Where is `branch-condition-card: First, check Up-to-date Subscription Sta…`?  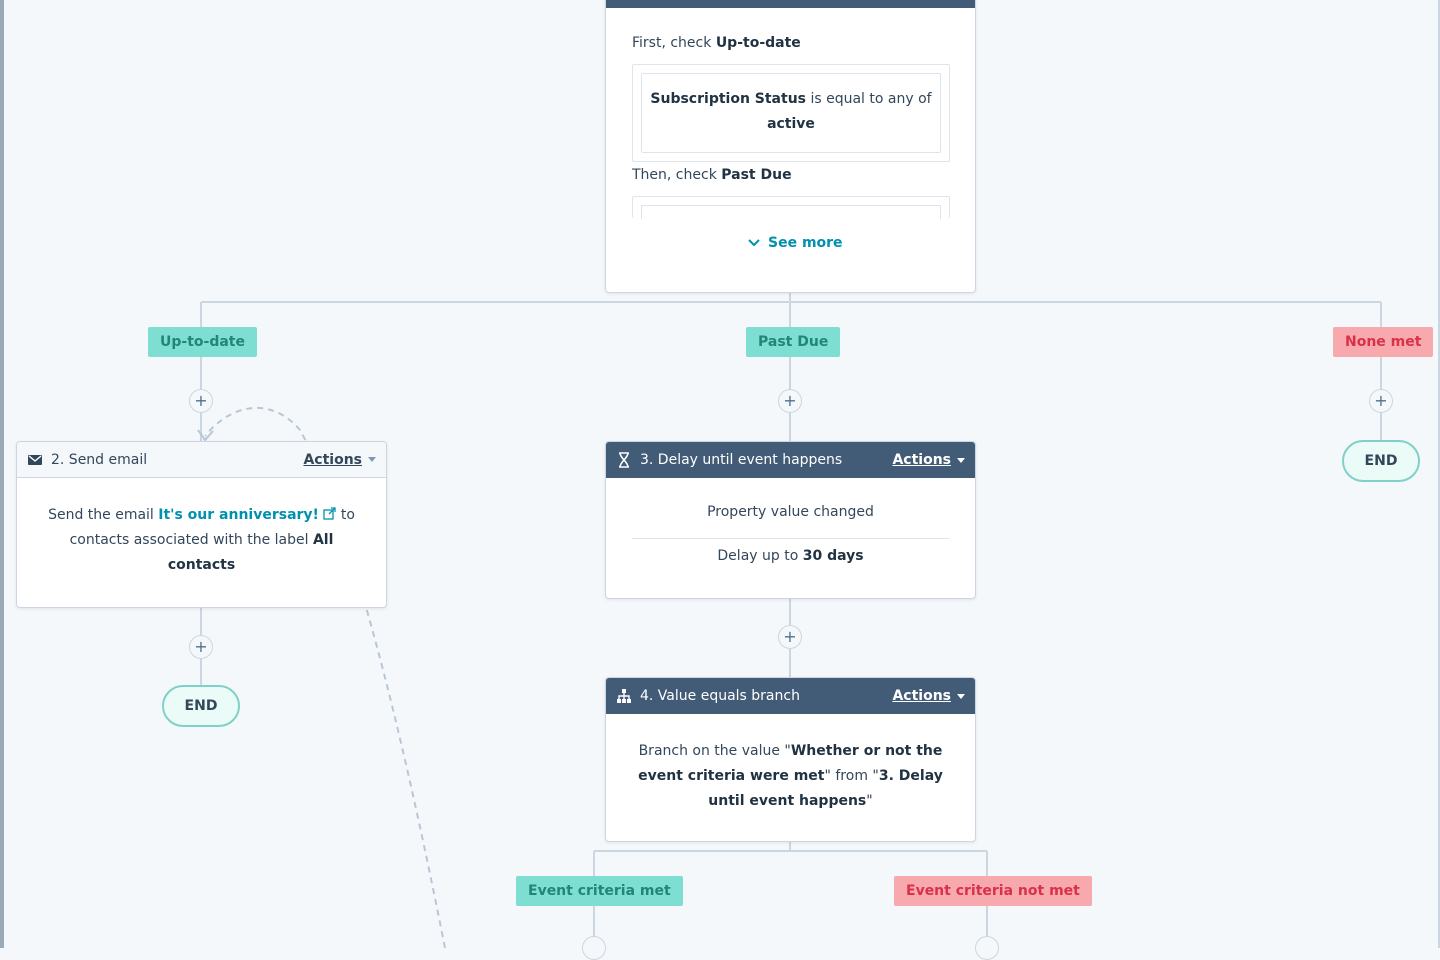 branch-condition-card: First, check Up-to-date Subscription Sta… is located at coordinates (790, 146).